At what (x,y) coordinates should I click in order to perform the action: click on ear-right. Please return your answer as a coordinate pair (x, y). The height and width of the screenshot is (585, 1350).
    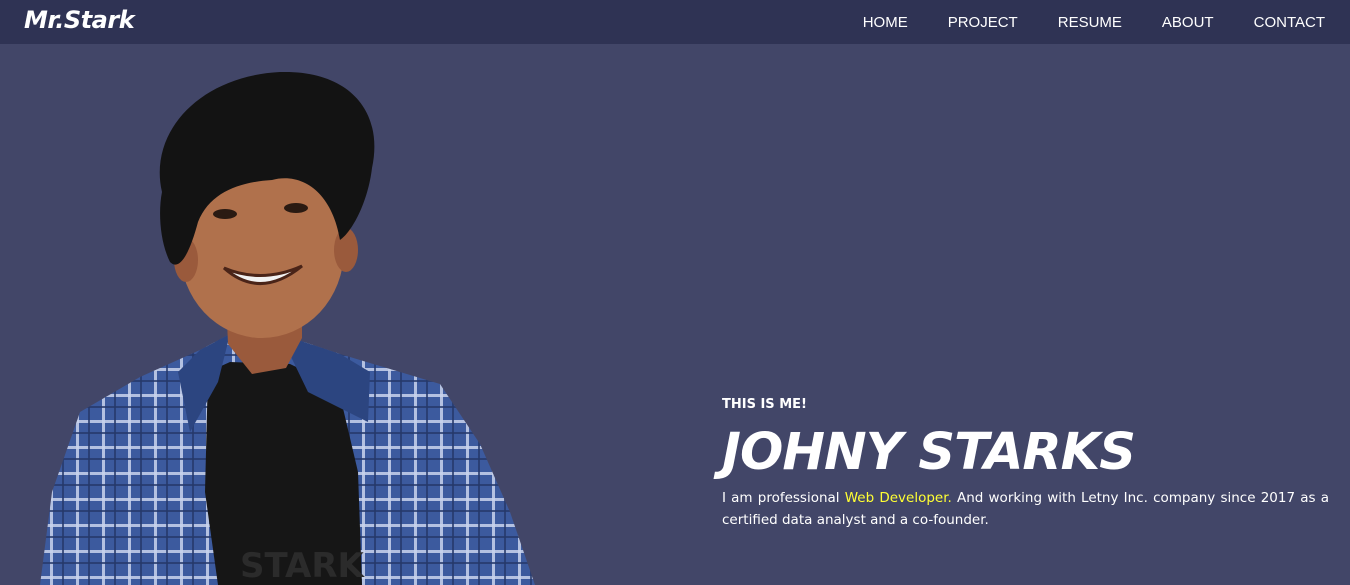
    Looking at the image, I should click on (346, 250).